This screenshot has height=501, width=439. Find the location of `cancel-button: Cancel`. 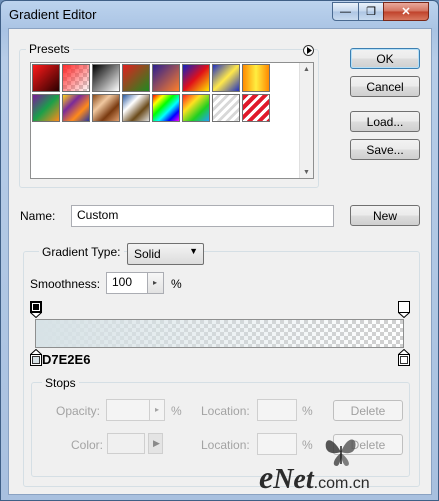

cancel-button: Cancel is located at coordinates (385, 86).